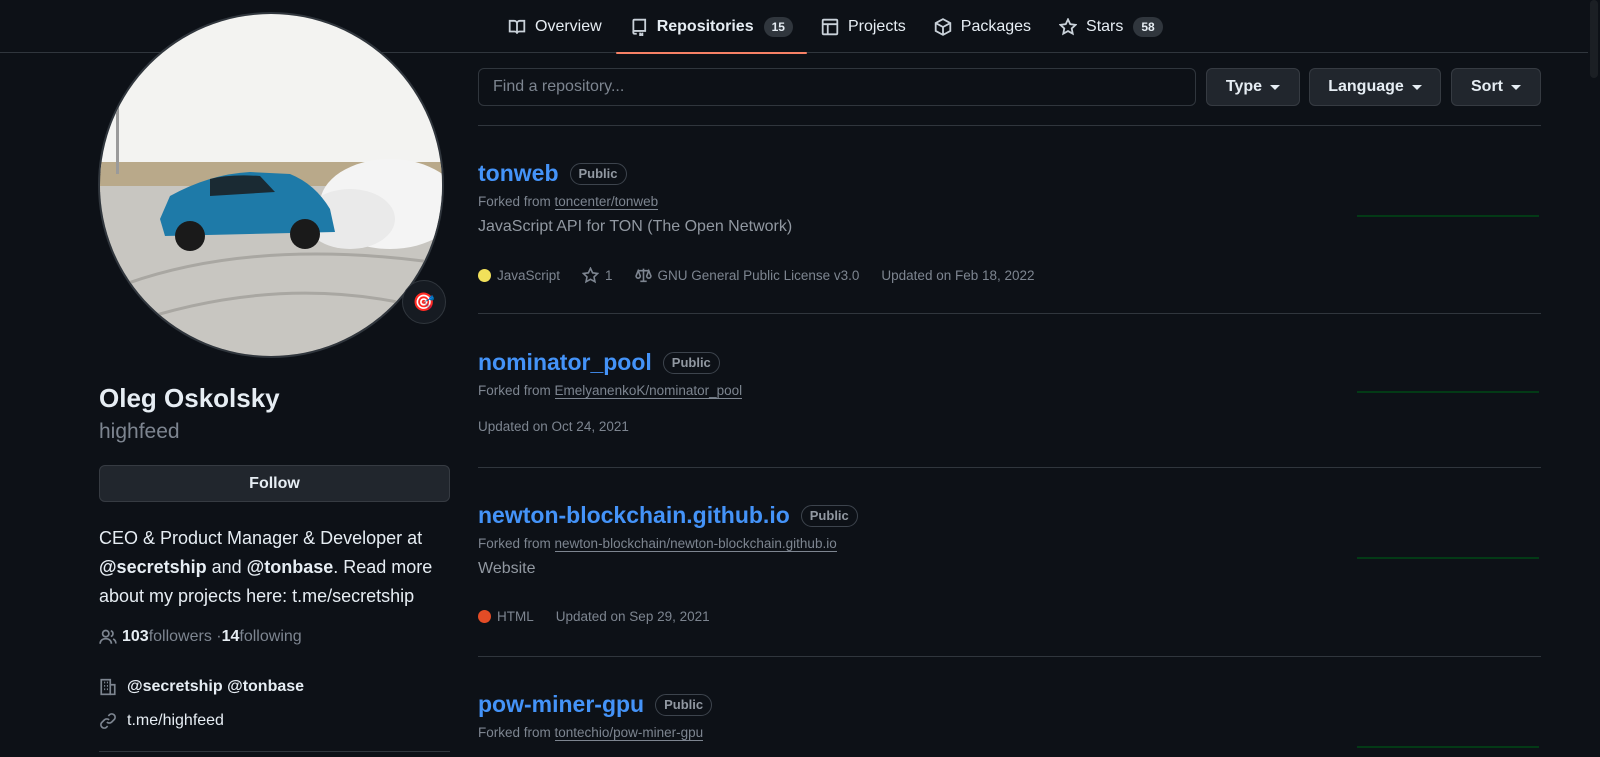 Image resolution: width=1600 pixels, height=757 pixels. What do you see at coordinates (175, 721) in the screenshot?
I see `website-link: t.me/highfeed` at bounding box center [175, 721].